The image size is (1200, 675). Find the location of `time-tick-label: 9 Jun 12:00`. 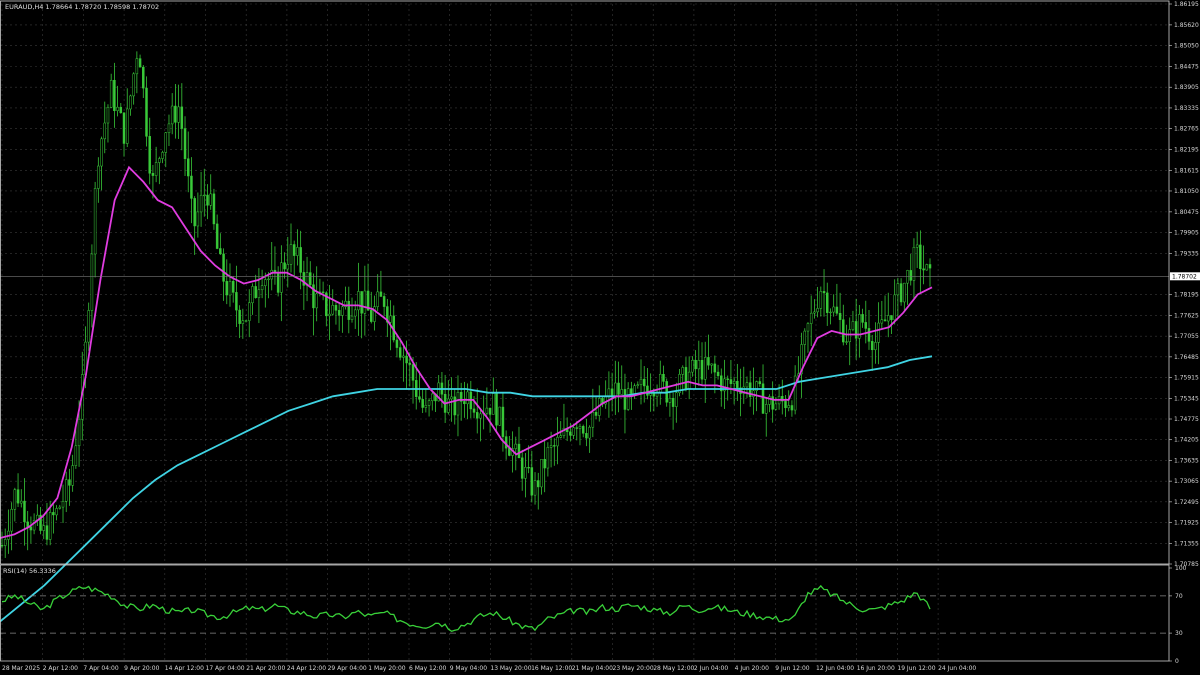

time-tick-label: 9 Jun 12:00 is located at coordinates (792, 668).